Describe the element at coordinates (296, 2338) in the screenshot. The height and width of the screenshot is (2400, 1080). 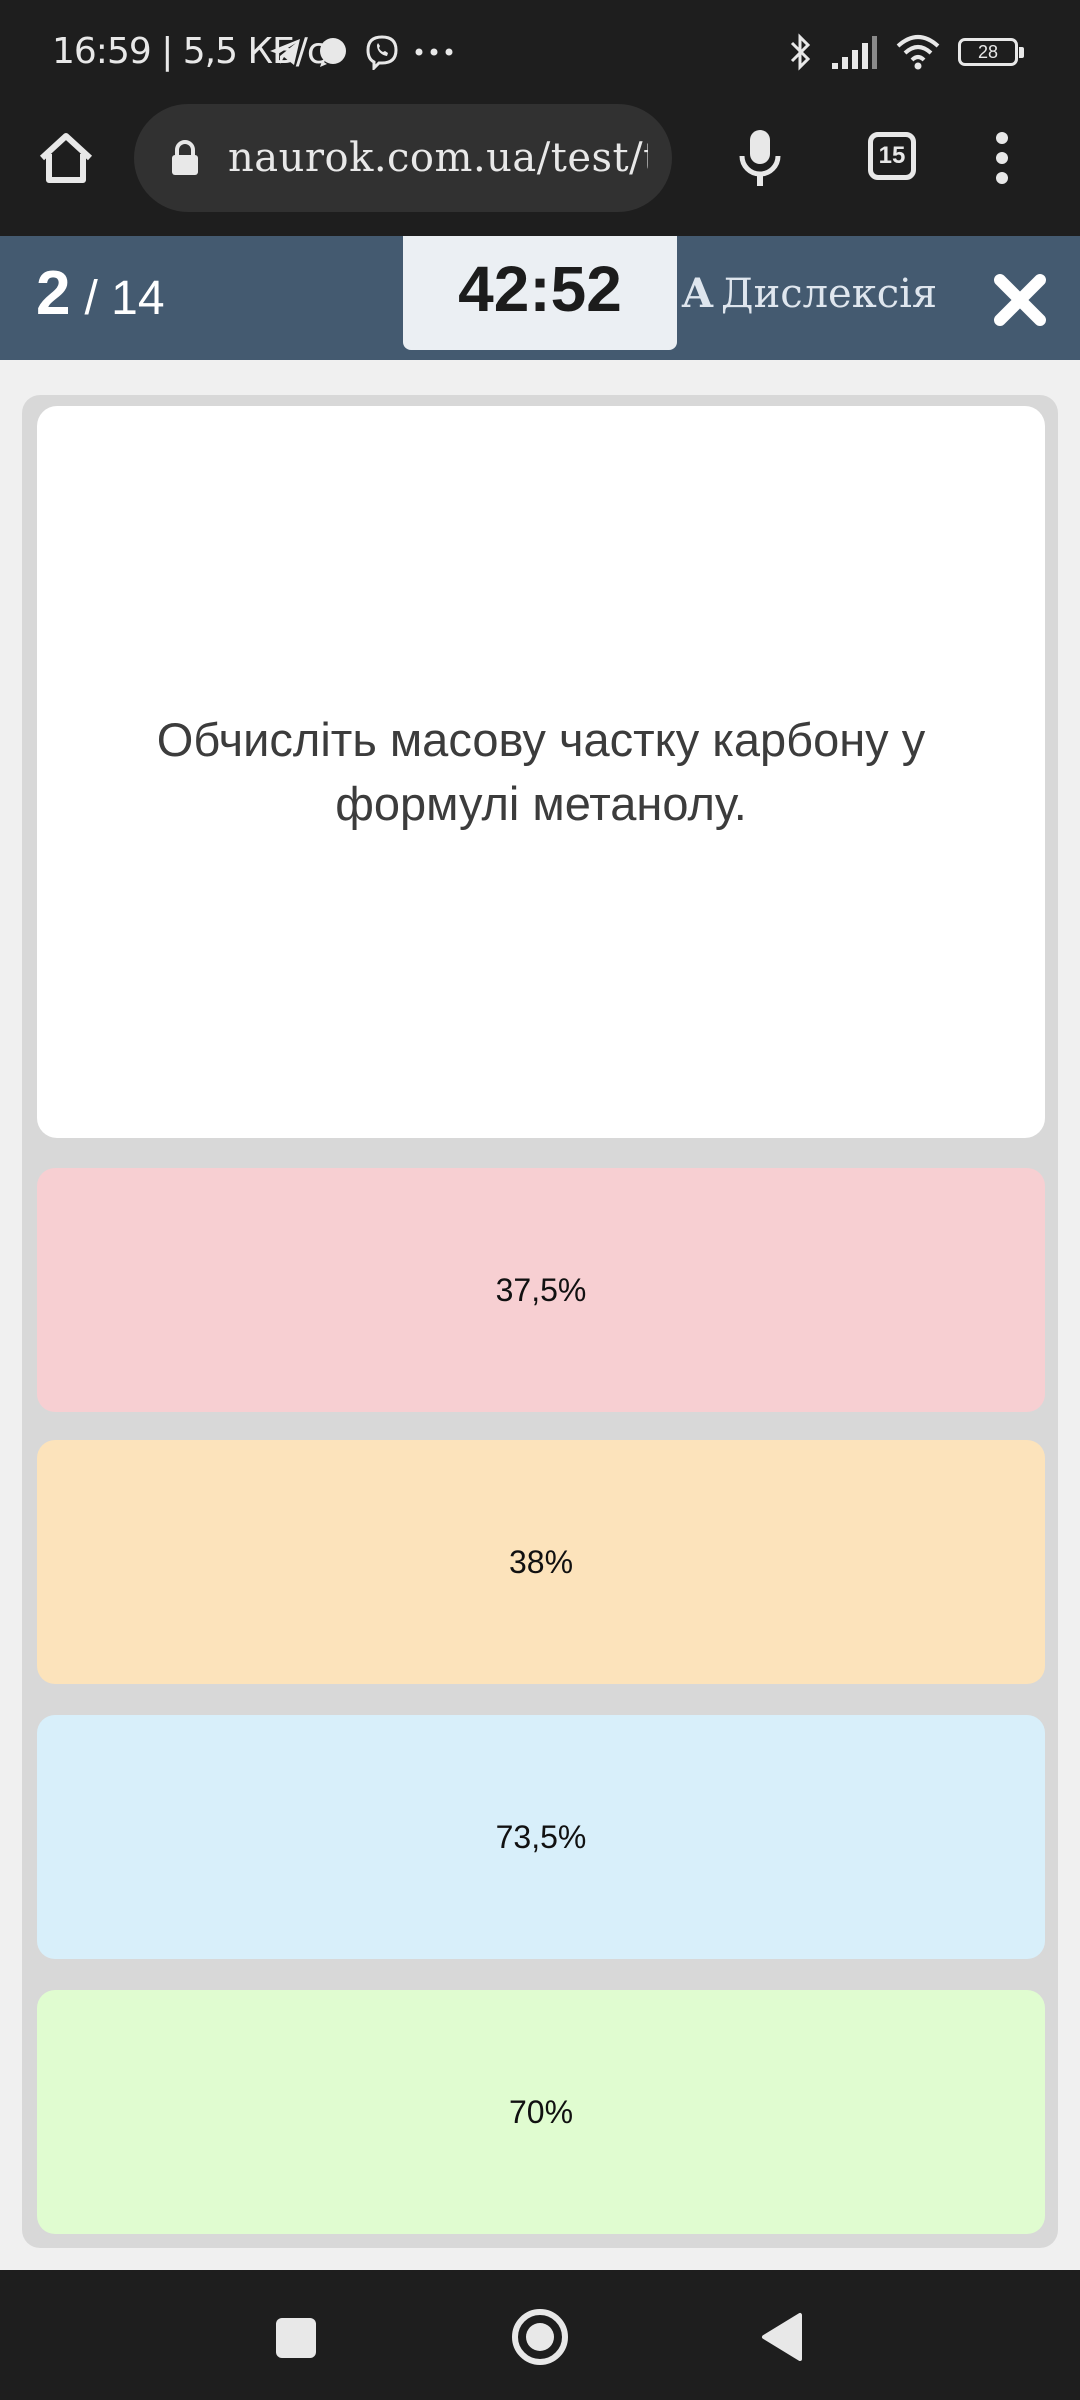
I see `recent-apps-icon` at that location.